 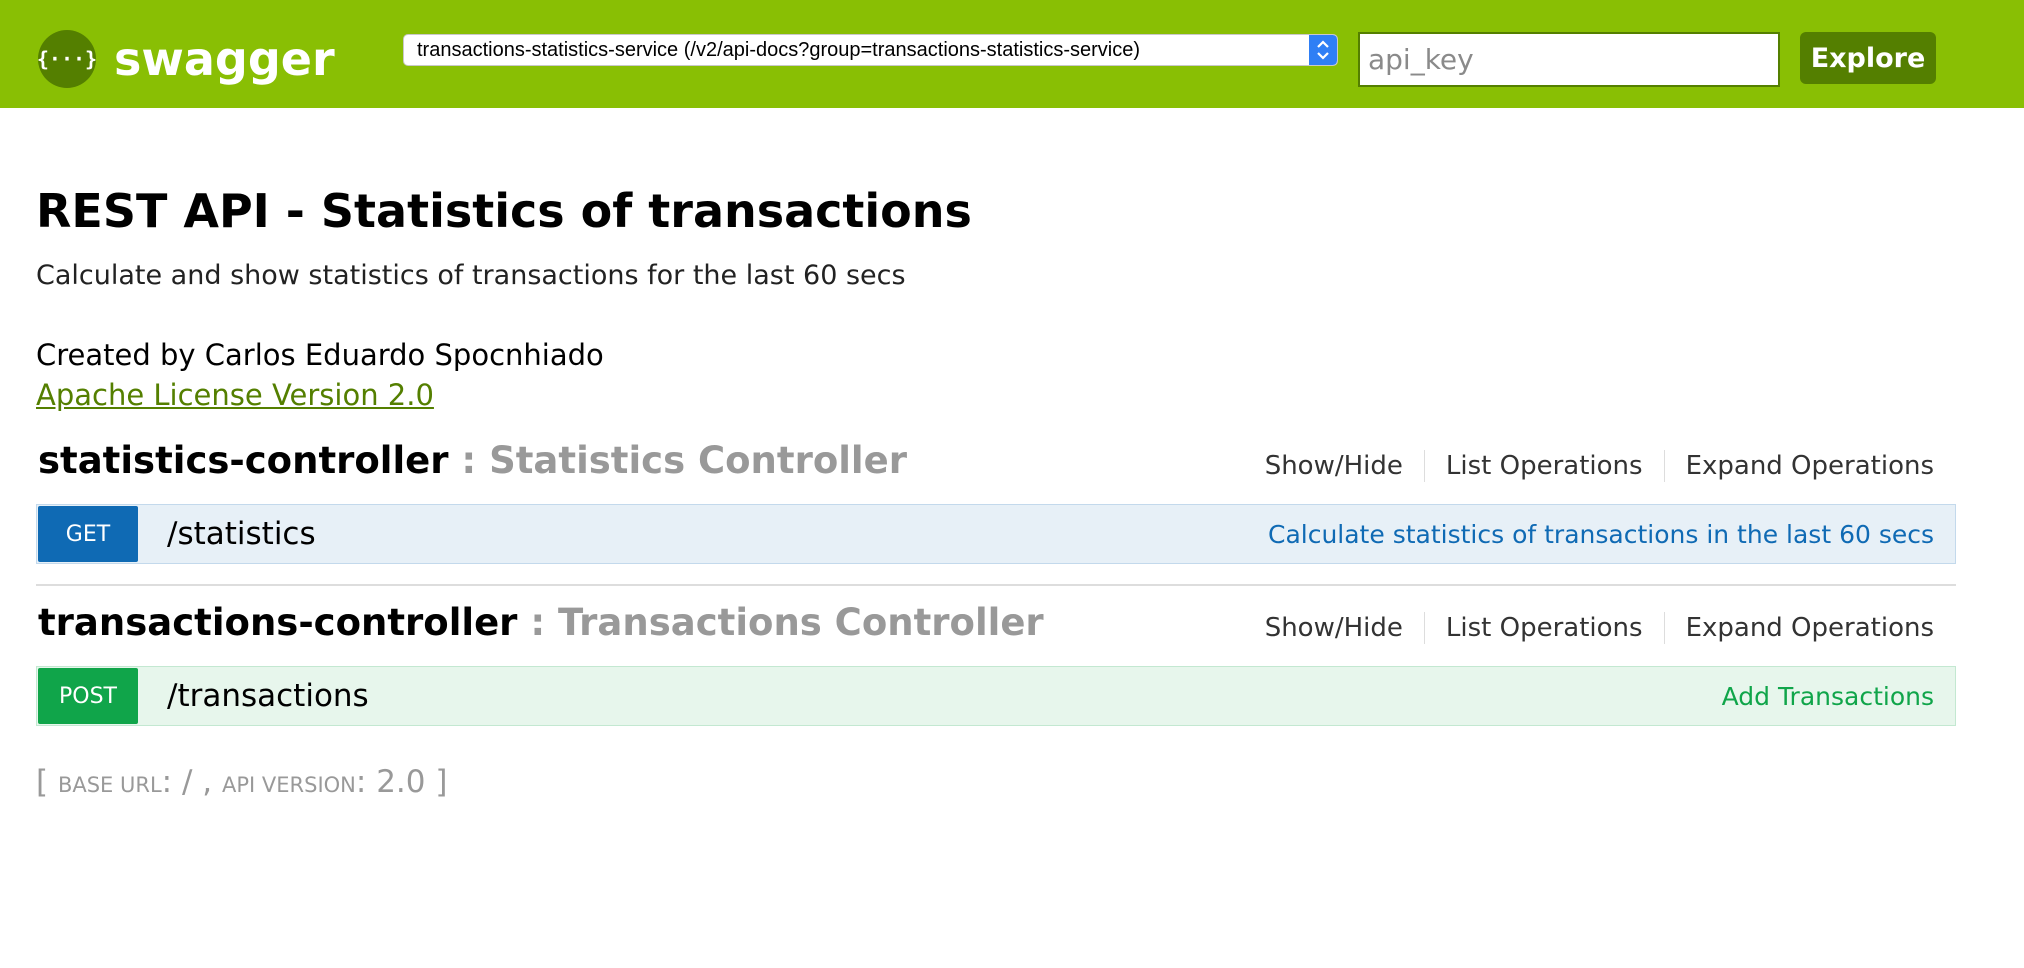 I want to click on resource-description: : Transactions Controller, so click(x=780, y=622).